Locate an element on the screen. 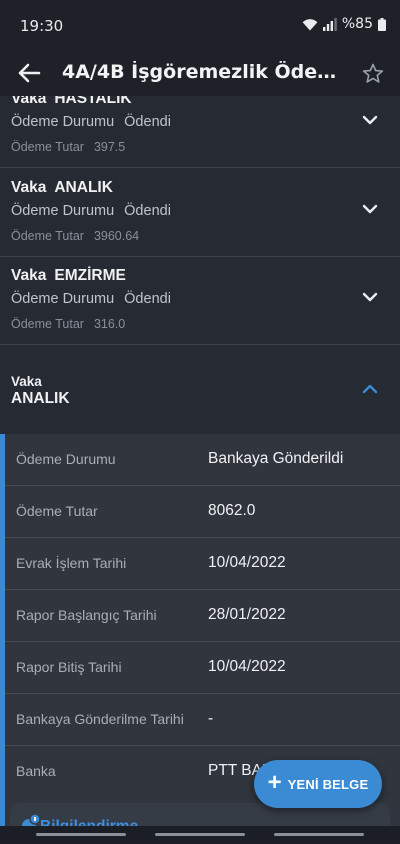  case-name: EMZİRME is located at coordinates (90, 275).